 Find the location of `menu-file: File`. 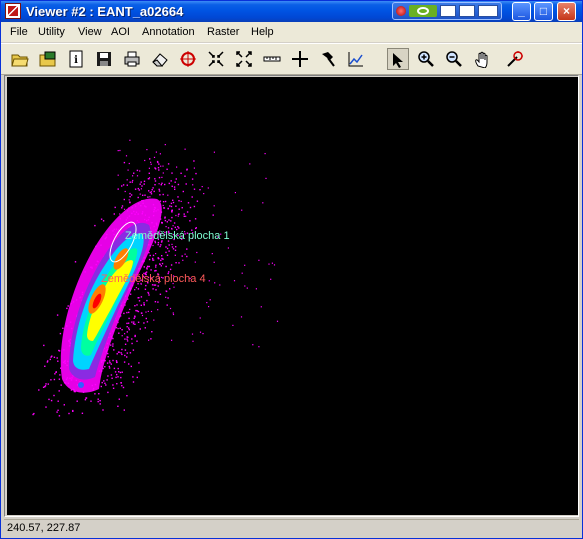

menu-file: File is located at coordinates (19, 32).